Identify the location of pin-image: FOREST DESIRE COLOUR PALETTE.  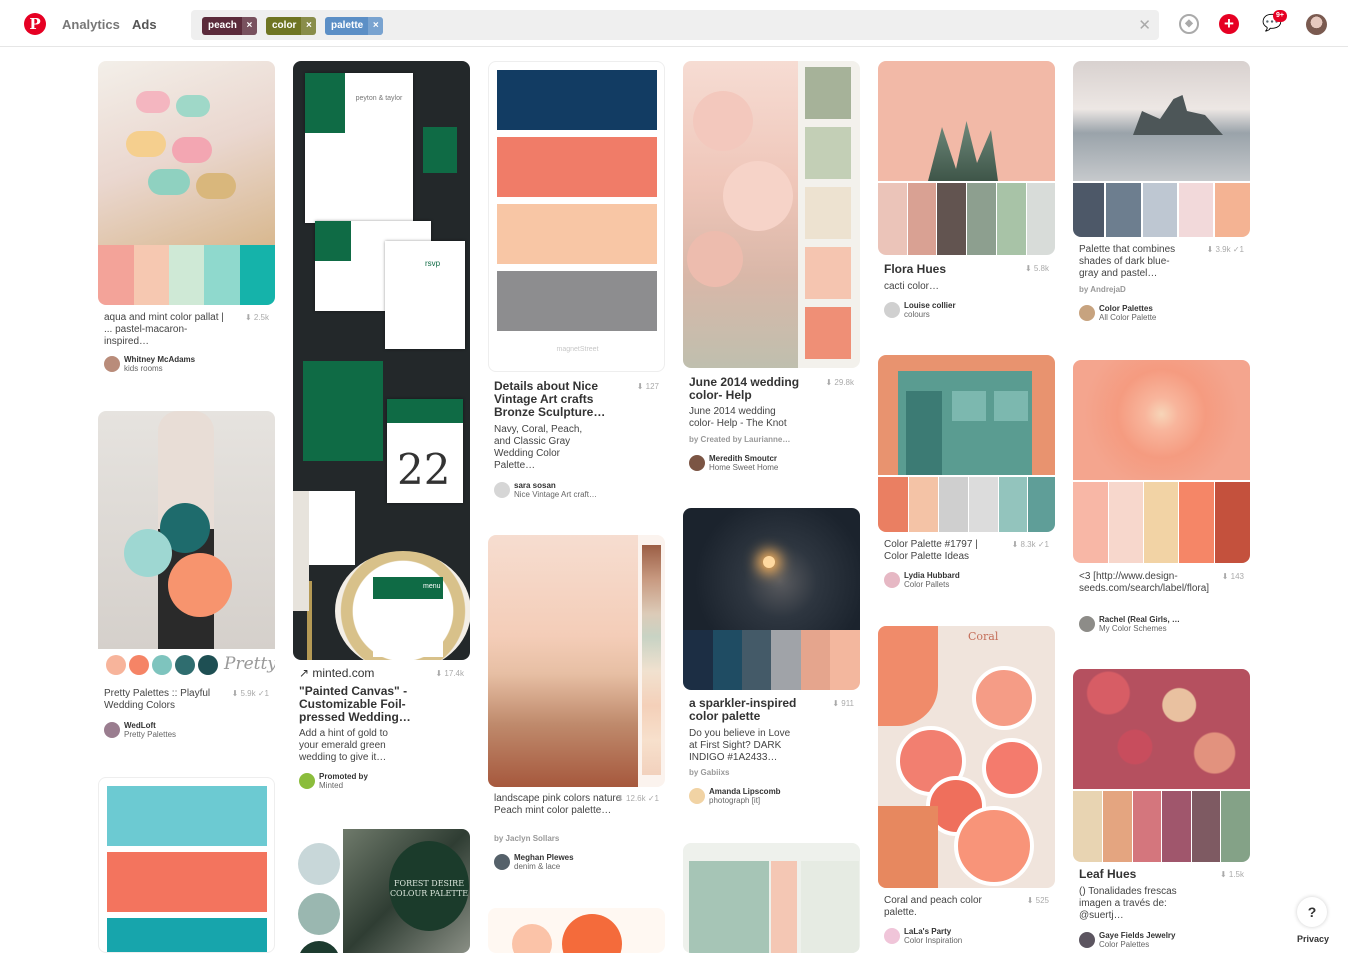
(381, 891).